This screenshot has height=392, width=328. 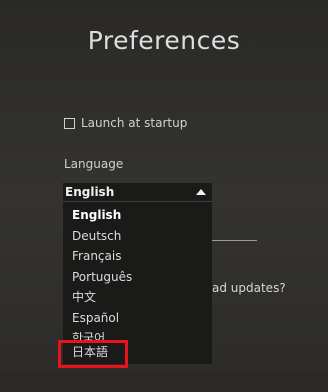 What do you see at coordinates (137, 352) in the screenshot?
I see `language-option-japanese: 日本語` at bounding box center [137, 352].